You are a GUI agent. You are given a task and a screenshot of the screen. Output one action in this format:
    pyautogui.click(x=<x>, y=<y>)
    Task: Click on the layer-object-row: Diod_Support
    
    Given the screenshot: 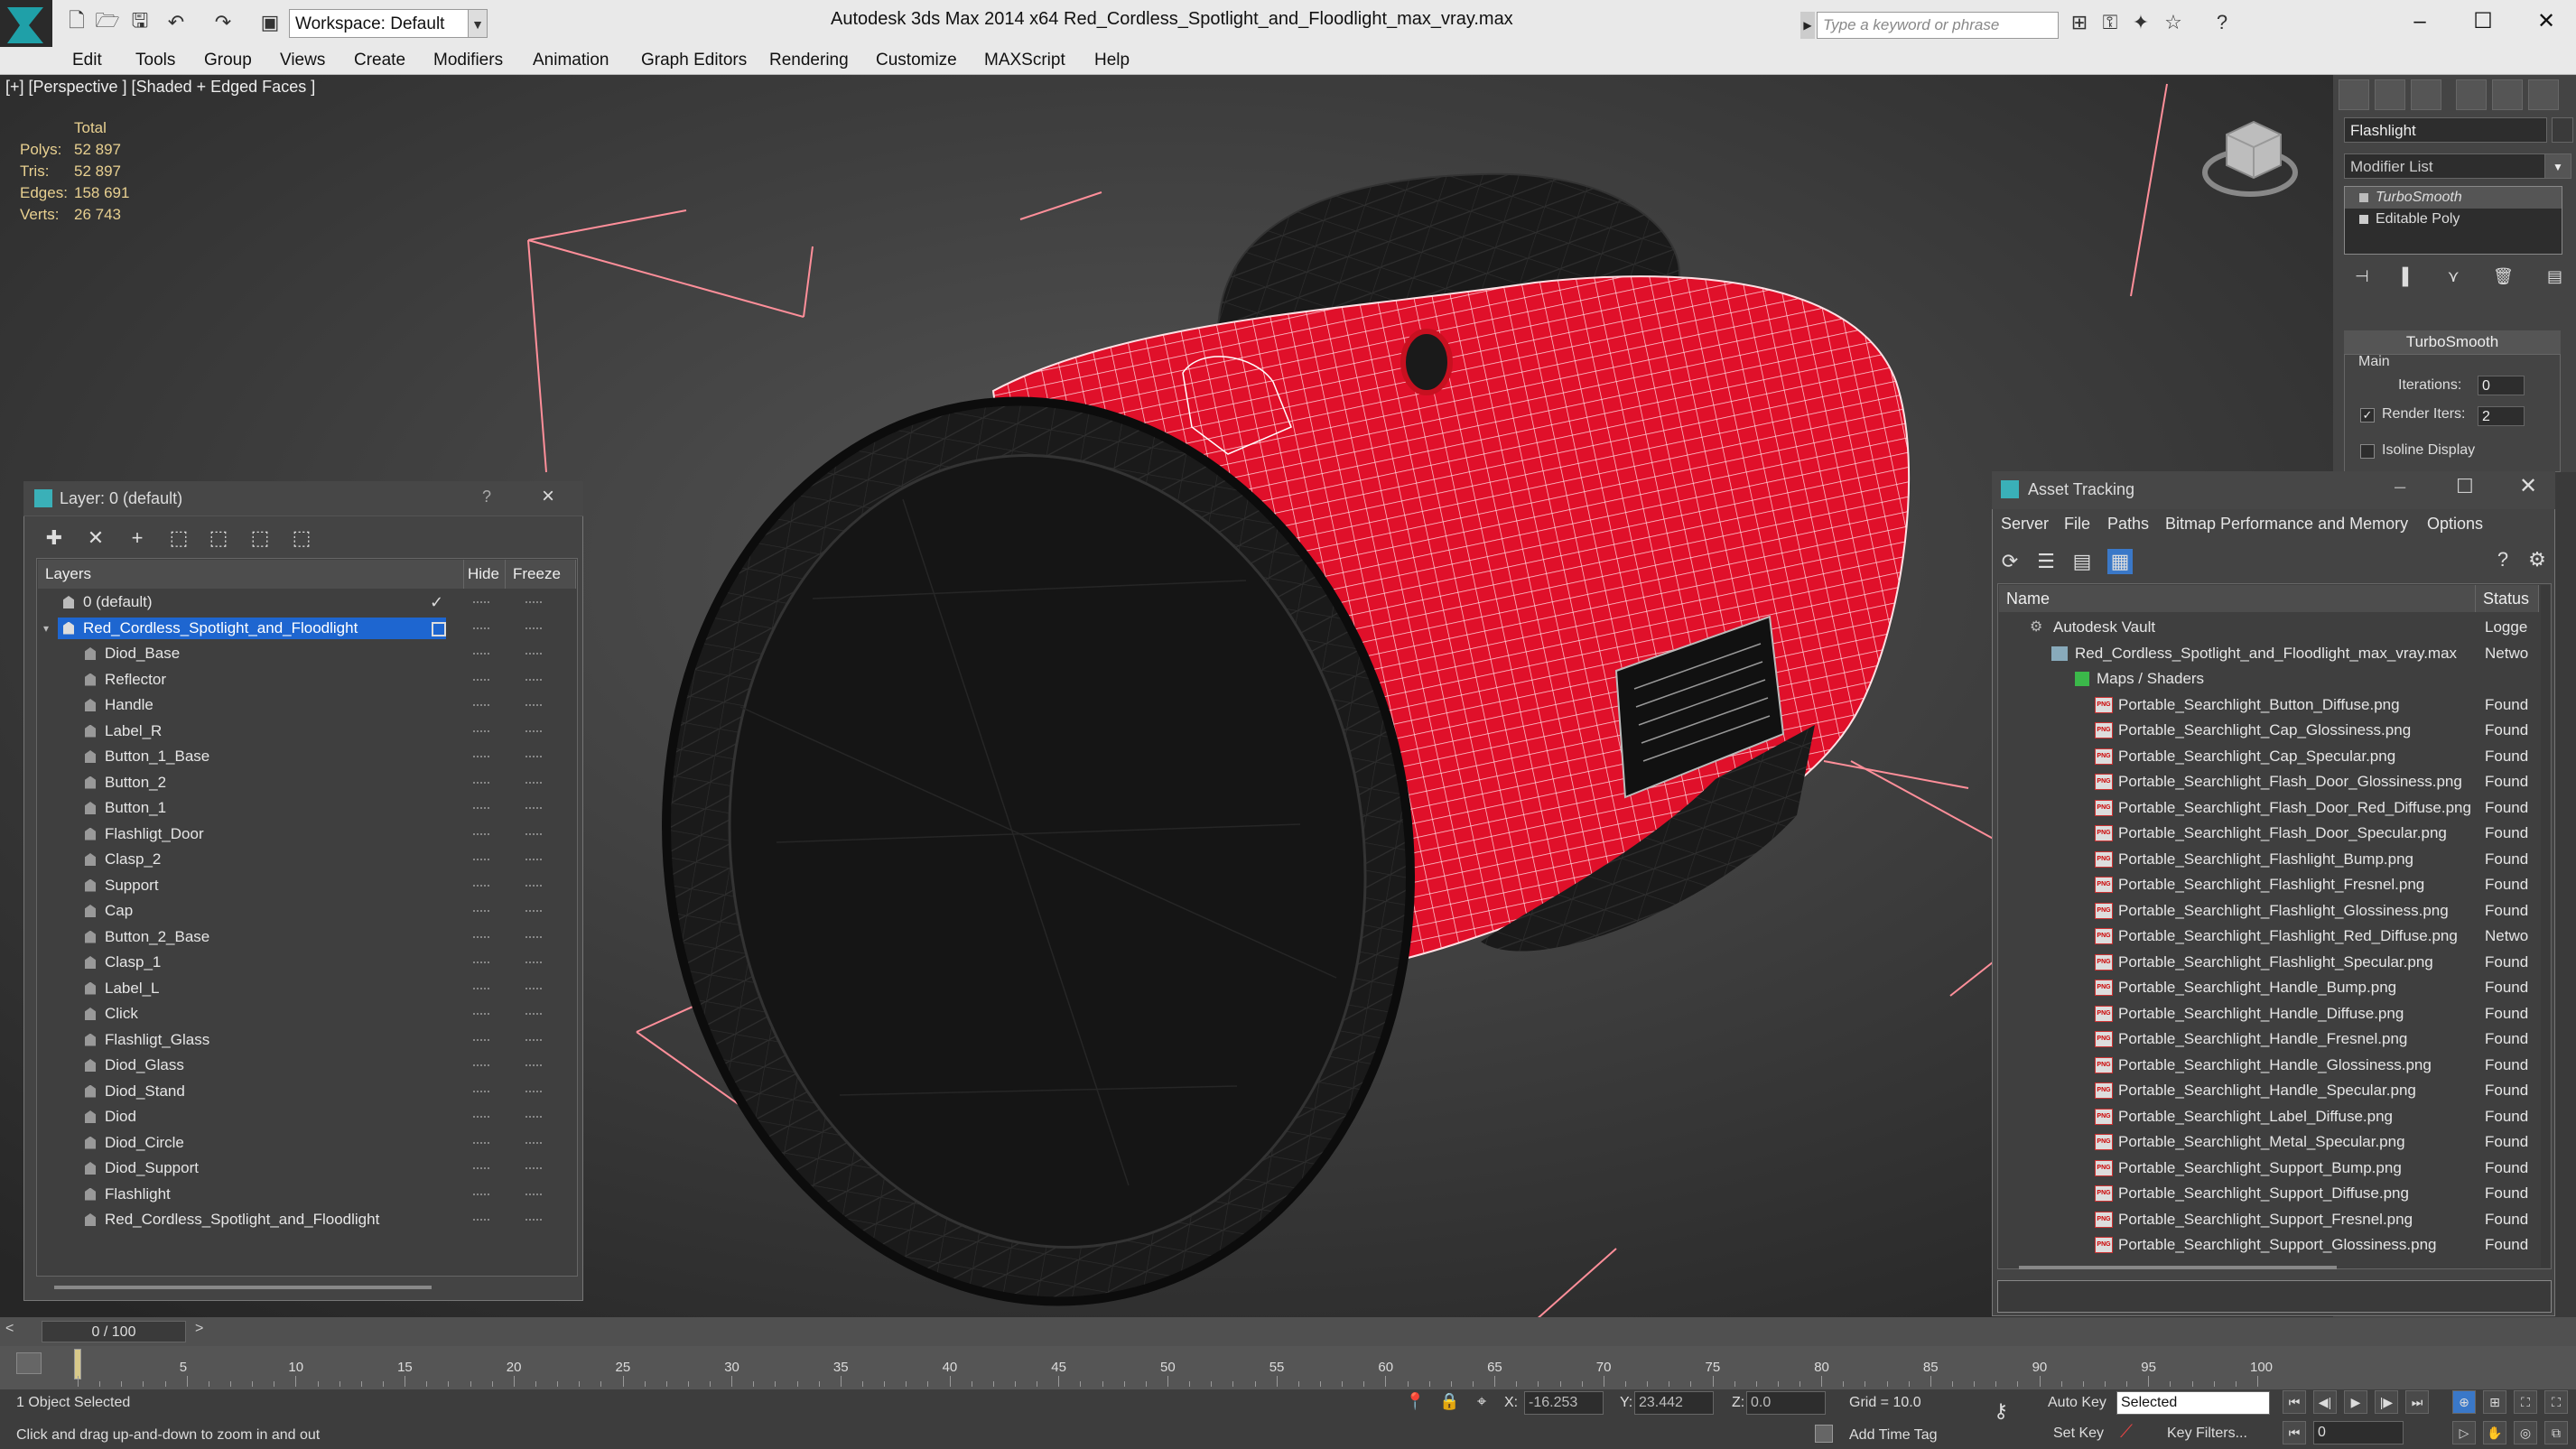 What is the action you would take?
    pyautogui.click(x=307, y=1169)
    